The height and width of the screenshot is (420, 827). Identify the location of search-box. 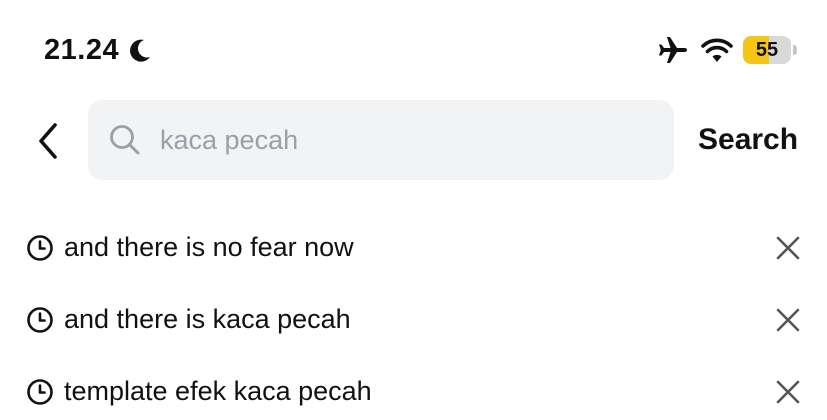
(381, 140).